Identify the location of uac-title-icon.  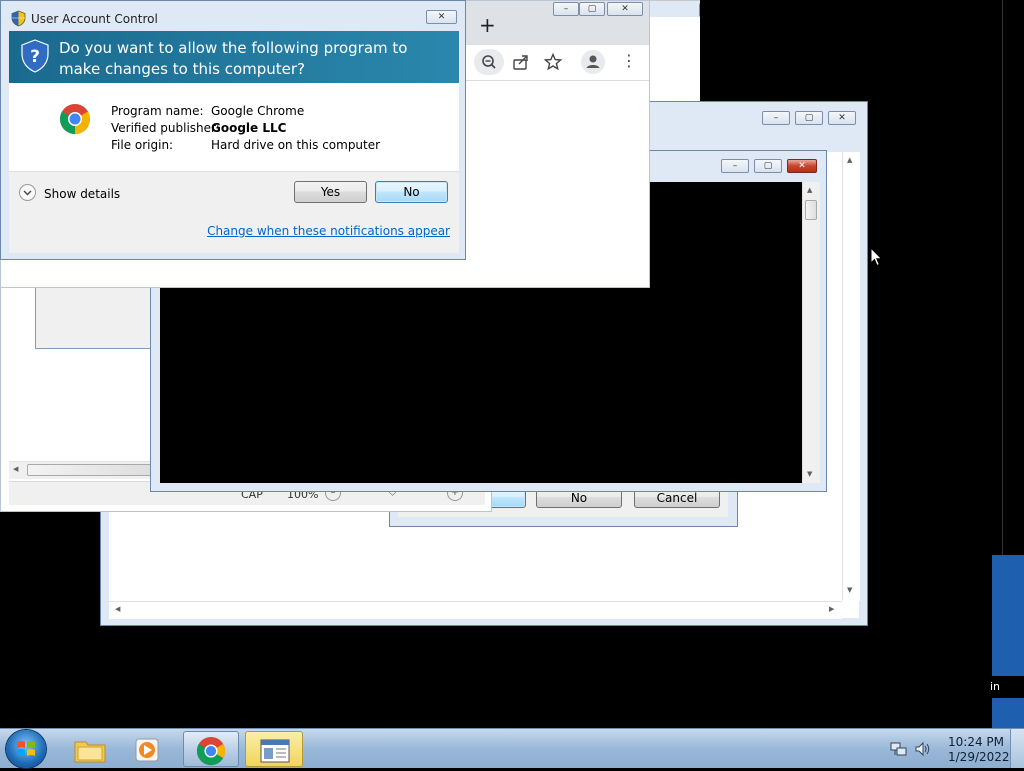
(18, 20).